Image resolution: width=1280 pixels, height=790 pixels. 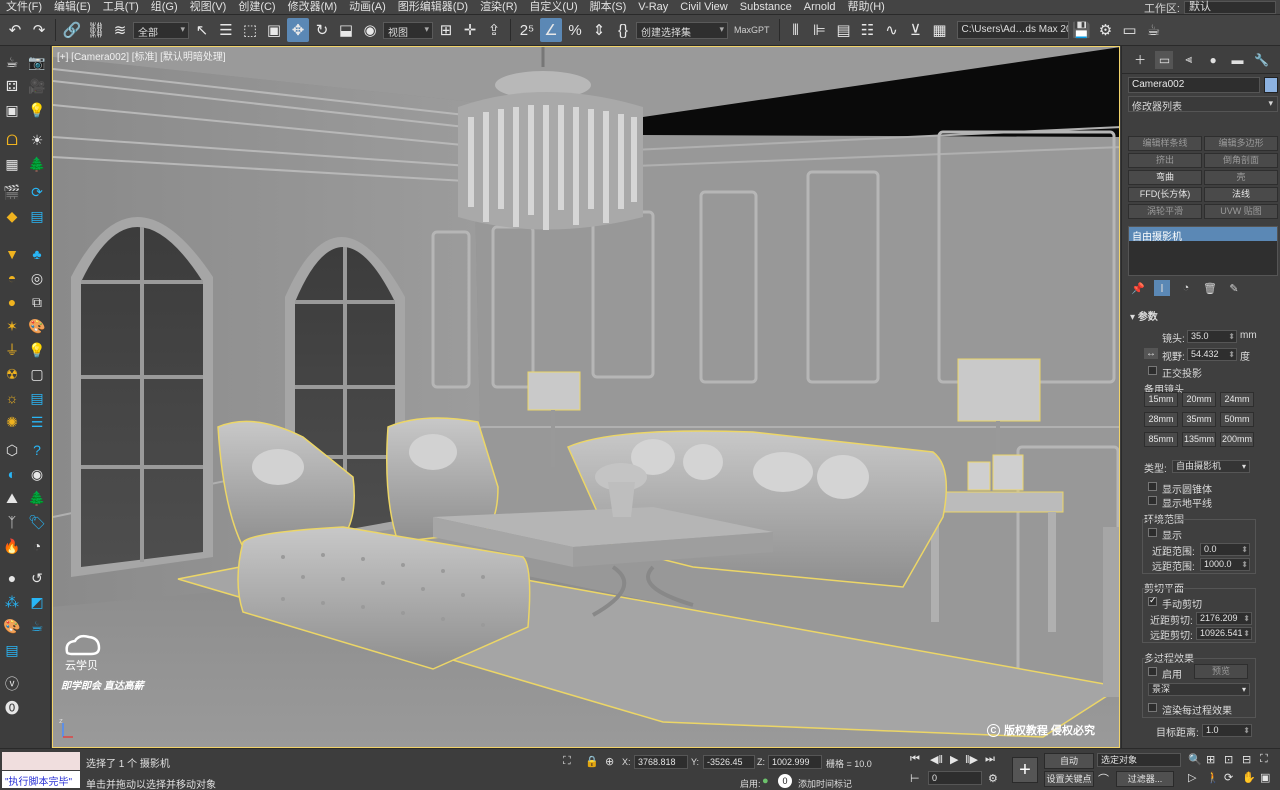 I want to click on display-tab-icon: ▬, so click(x=1237, y=60).